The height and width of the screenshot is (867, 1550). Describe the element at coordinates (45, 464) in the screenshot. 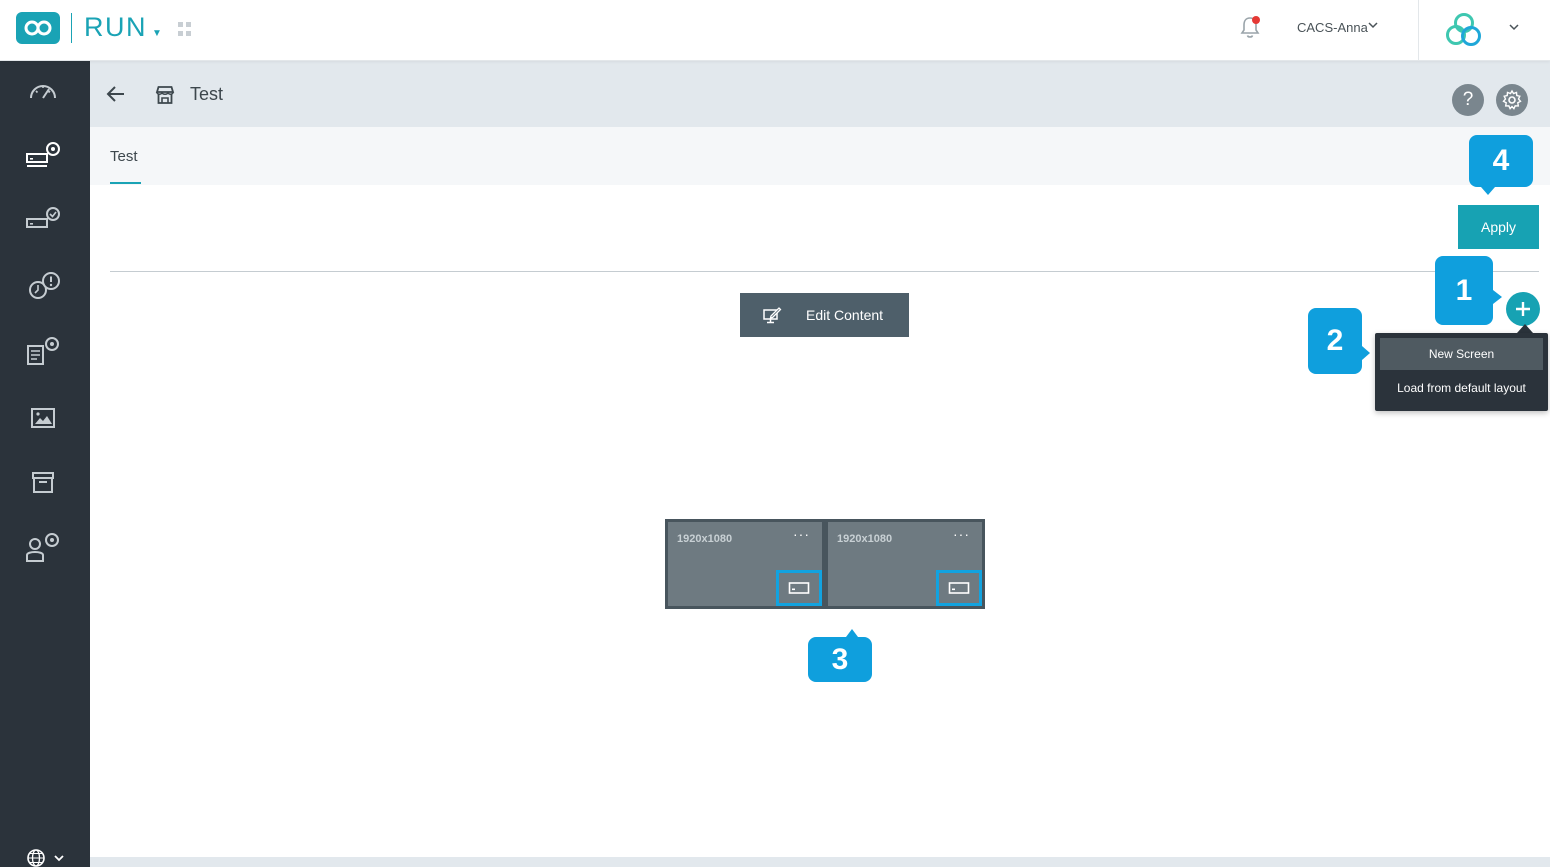

I see `sidebar` at that location.